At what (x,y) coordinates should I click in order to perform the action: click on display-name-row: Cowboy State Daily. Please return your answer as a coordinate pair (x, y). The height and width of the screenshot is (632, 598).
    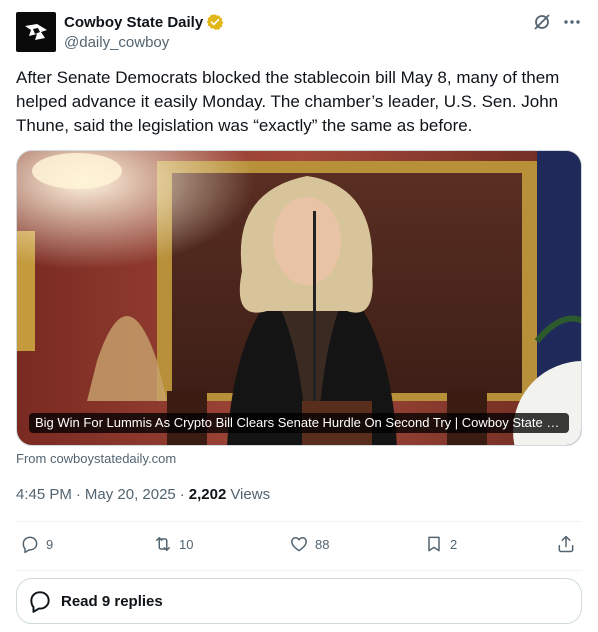
    Looking at the image, I should click on (144, 22).